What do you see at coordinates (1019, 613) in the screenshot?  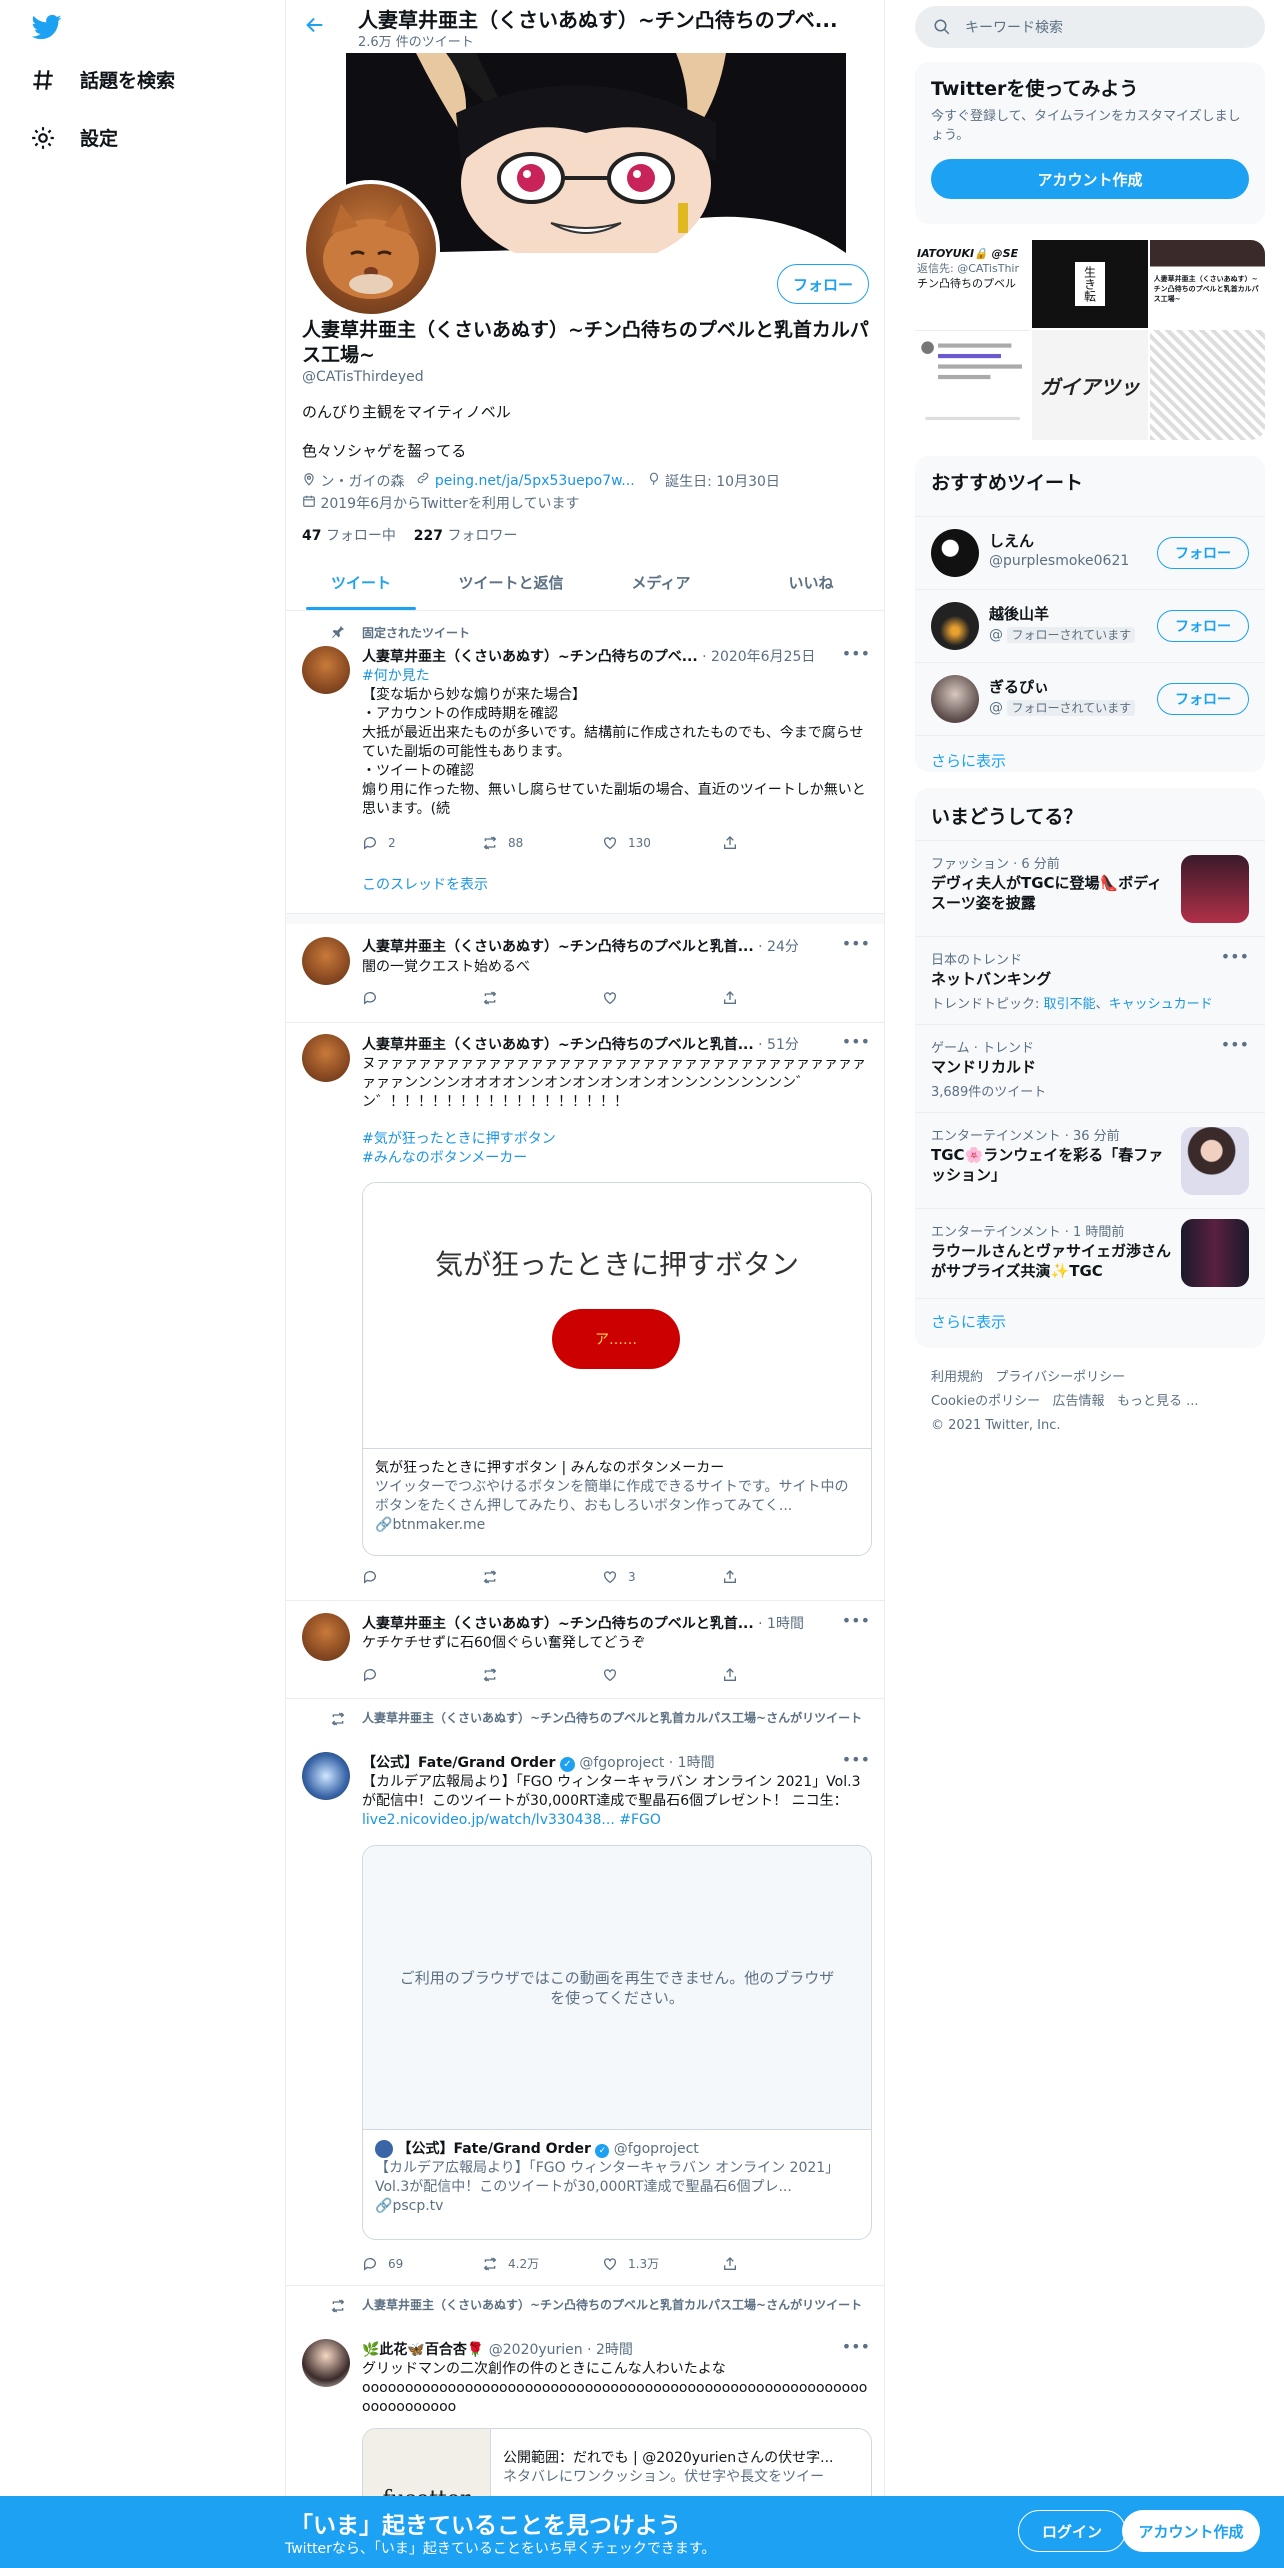 I see `user-name: 越後山羊` at bounding box center [1019, 613].